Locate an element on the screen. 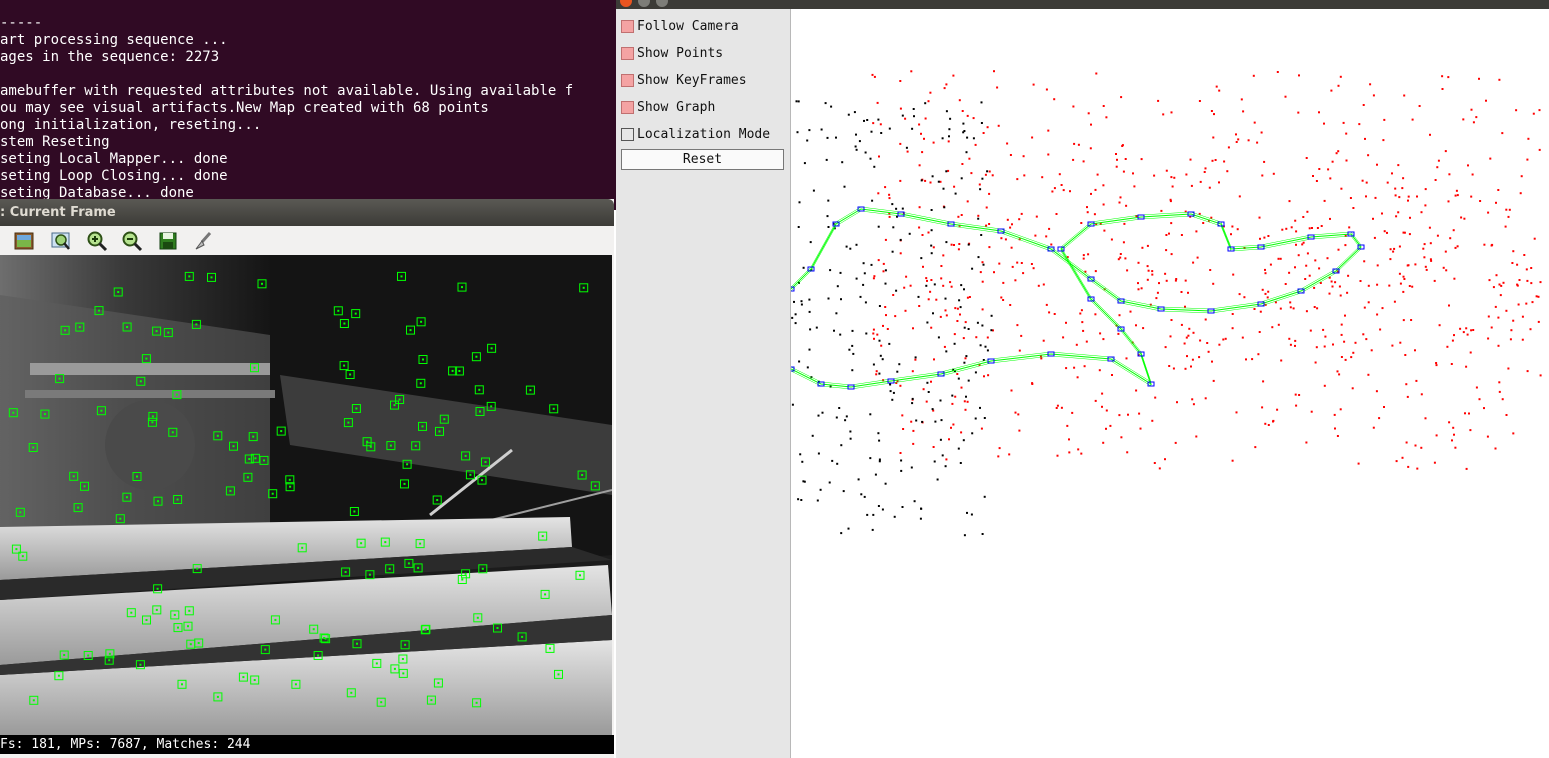 The image size is (1549, 758). show-keyframes-checkbox: Show KeyFrames is located at coordinates (684, 80).